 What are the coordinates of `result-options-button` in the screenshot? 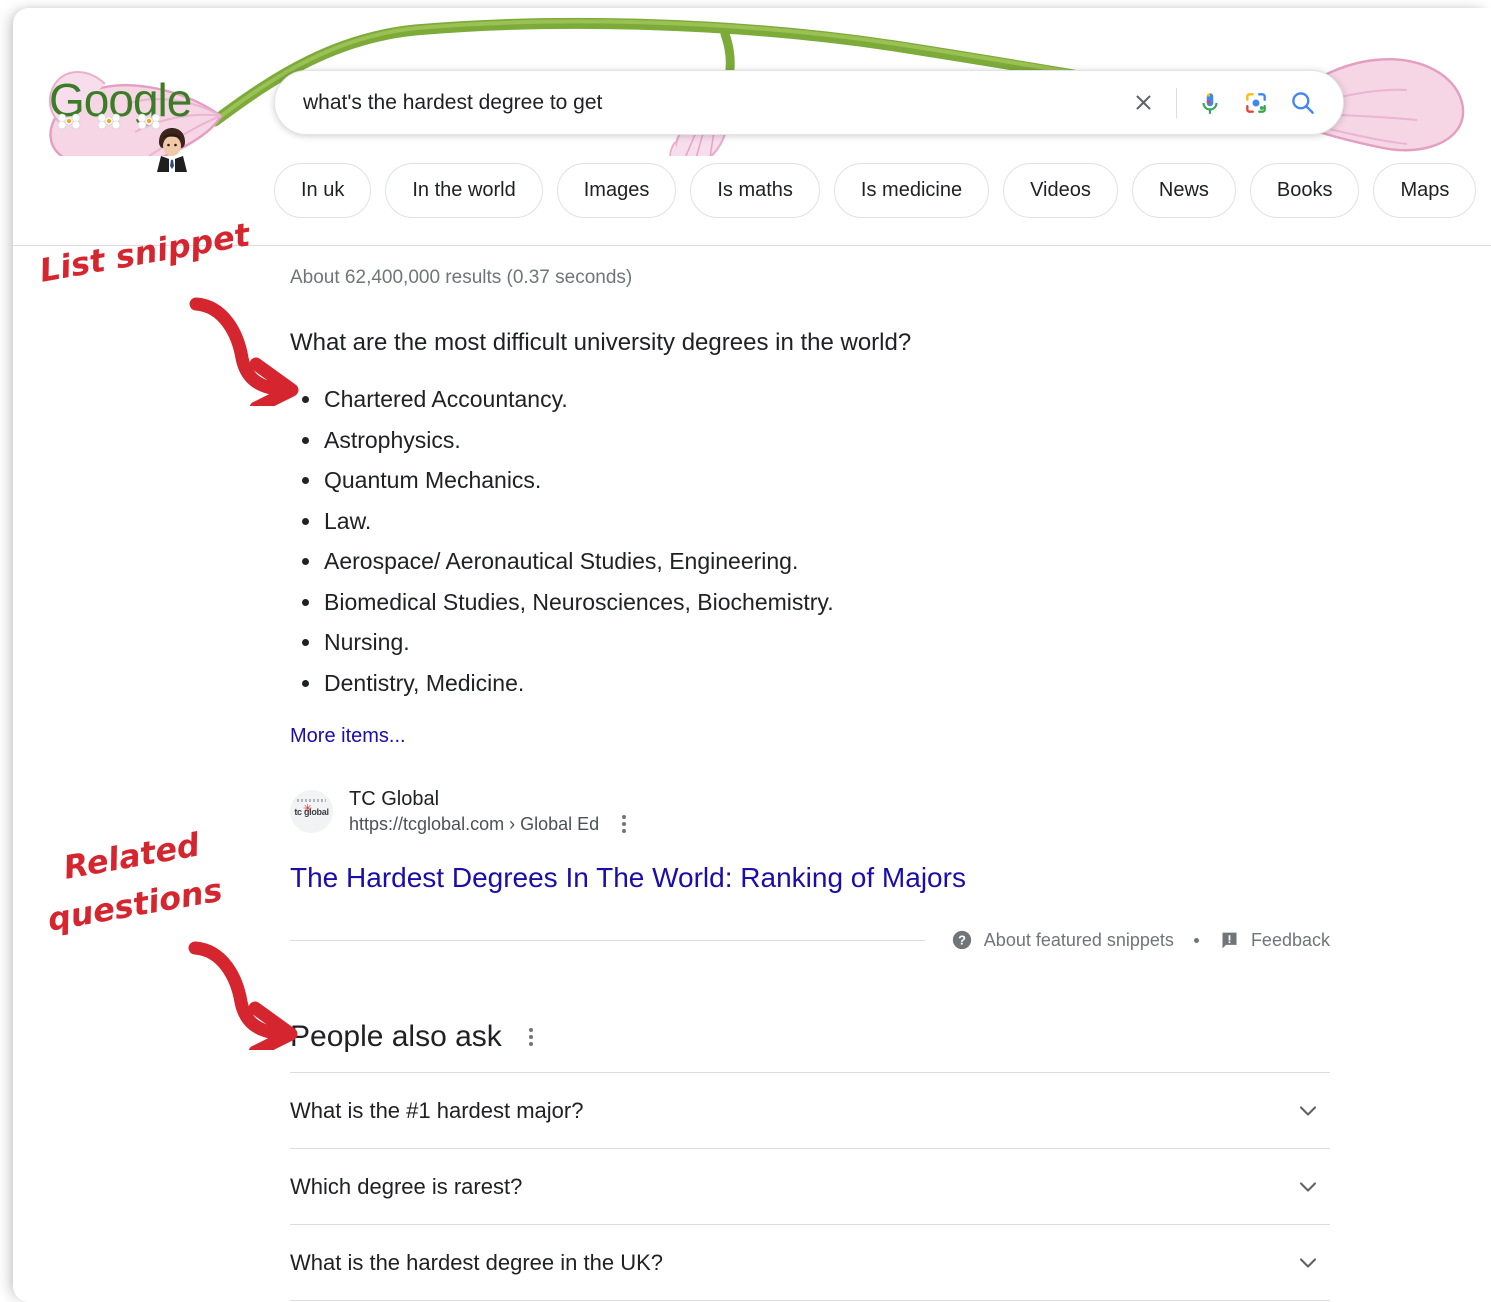 It's located at (624, 824).